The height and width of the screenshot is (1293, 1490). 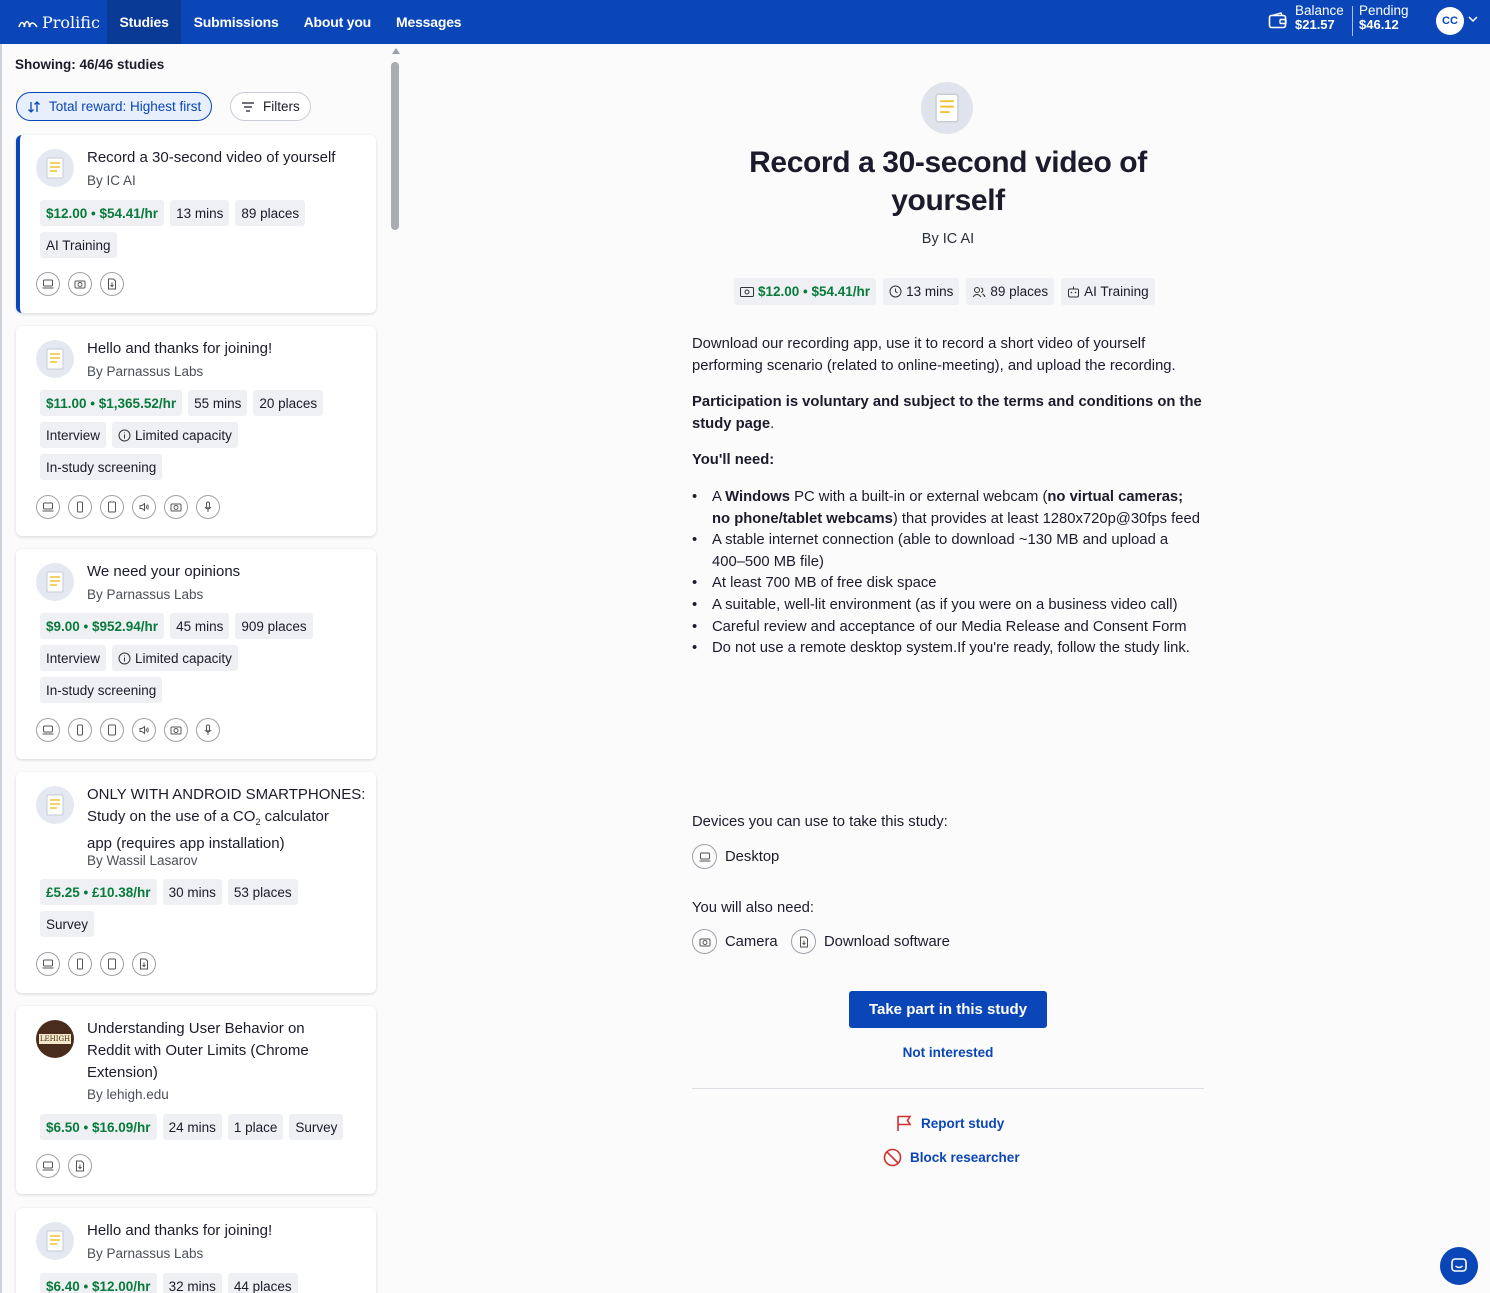 I want to click on nav-about-you: About you, so click(x=337, y=22).